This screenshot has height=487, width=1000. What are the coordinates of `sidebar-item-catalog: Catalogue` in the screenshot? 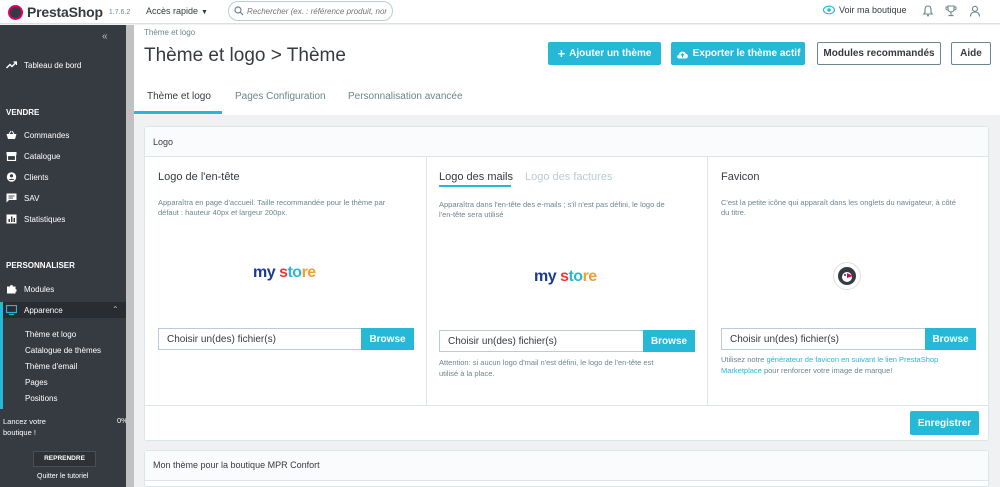 It's located at (33, 156).